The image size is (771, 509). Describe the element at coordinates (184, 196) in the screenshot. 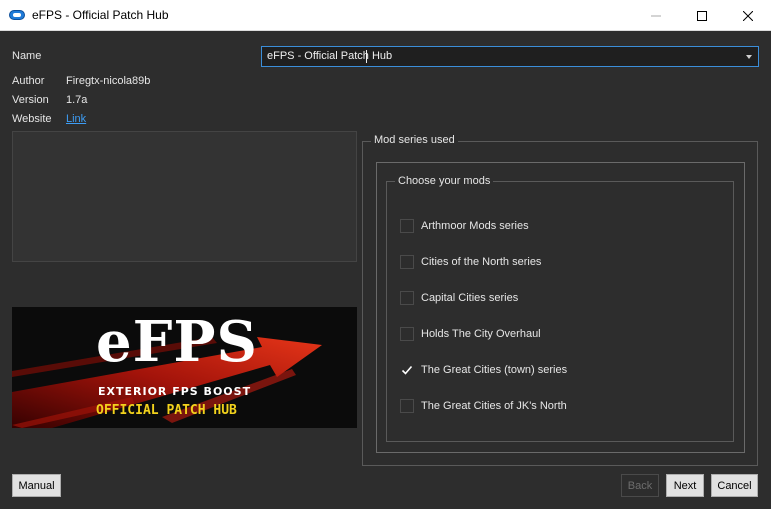

I see `description-panel` at that location.